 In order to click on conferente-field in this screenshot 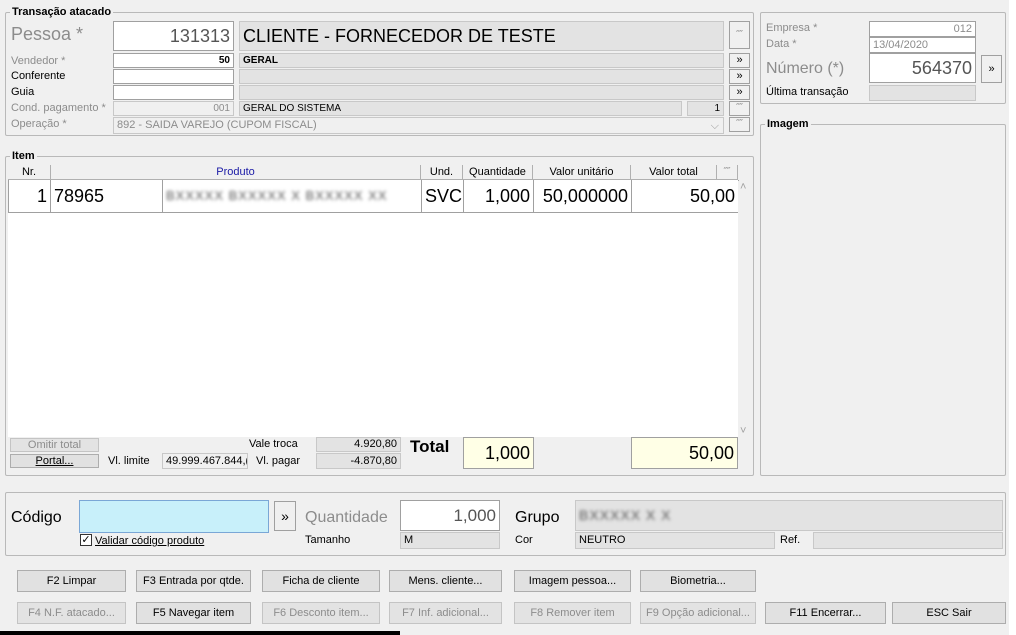, I will do `click(173, 76)`.